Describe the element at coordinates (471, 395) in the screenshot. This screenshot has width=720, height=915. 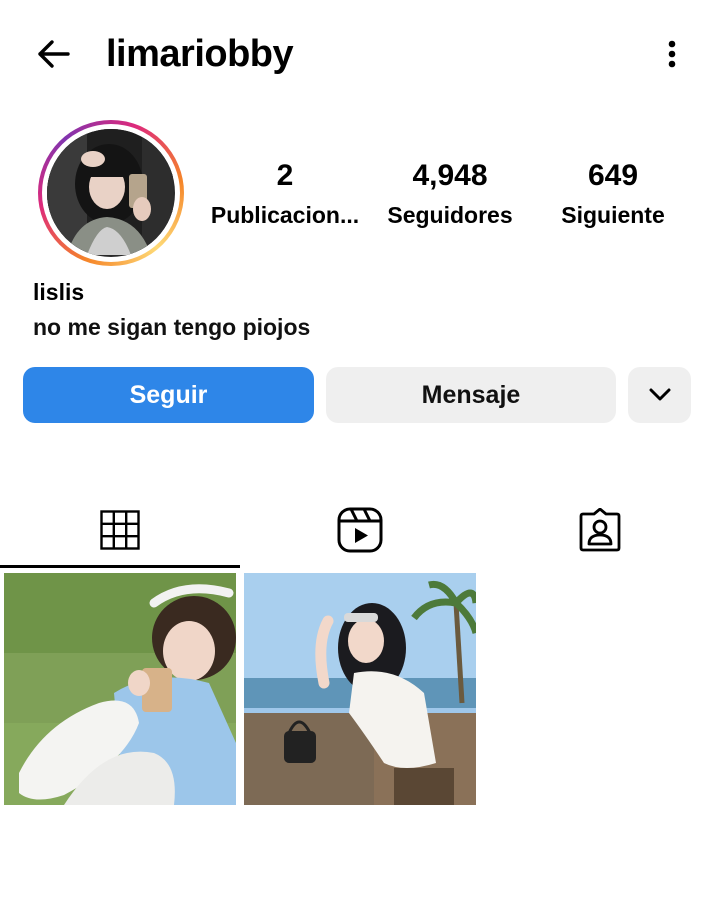
I see `message-button: Mensaje` at that location.